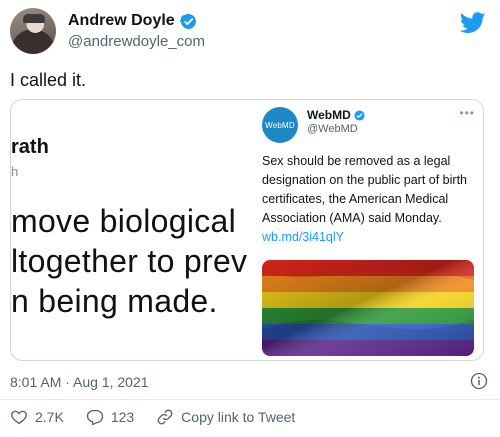 The image size is (500, 437). I want to click on embedded-author-name: WebMD, so click(329, 115).